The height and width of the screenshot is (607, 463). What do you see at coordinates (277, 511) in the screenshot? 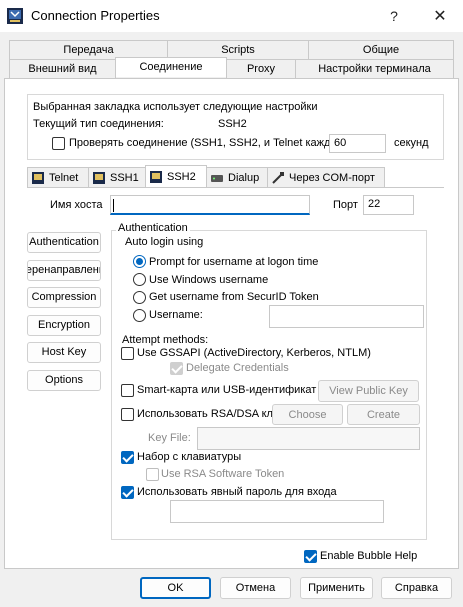
I see `password-input` at bounding box center [277, 511].